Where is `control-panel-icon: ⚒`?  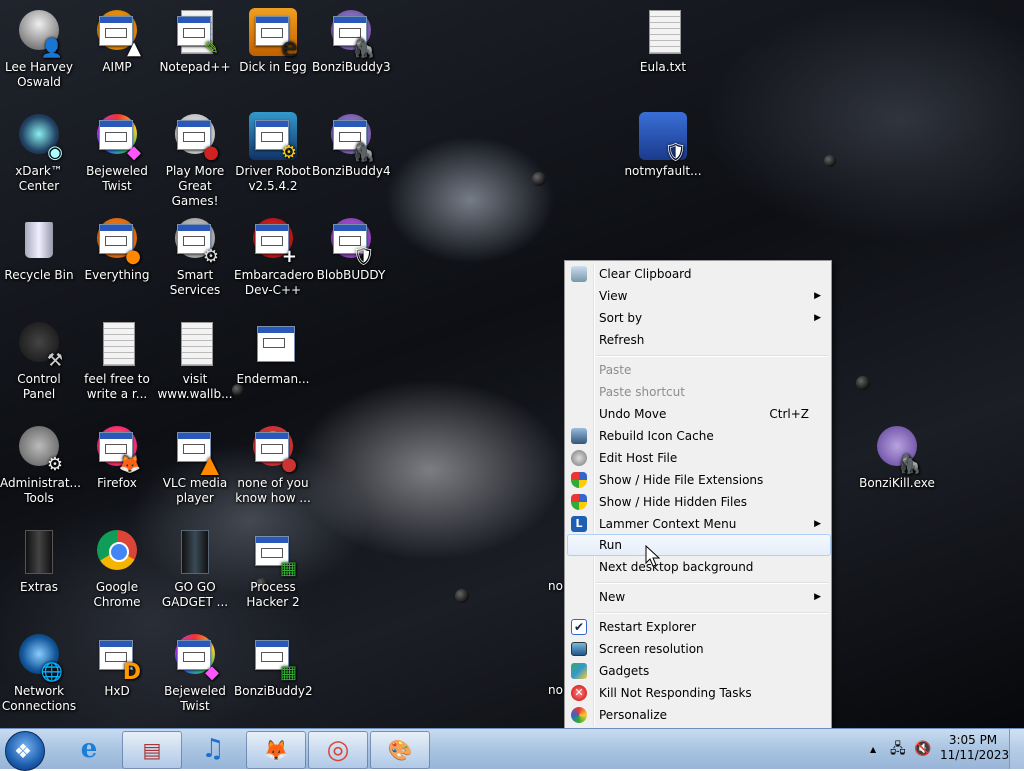 control-panel-icon: ⚒ is located at coordinates (54, 360).